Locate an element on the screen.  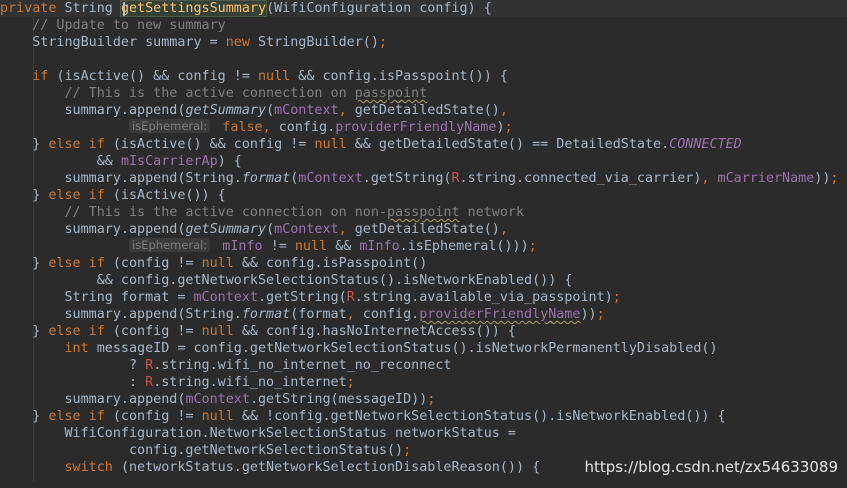
code-token: mCarrierName is located at coordinates (766, 178).